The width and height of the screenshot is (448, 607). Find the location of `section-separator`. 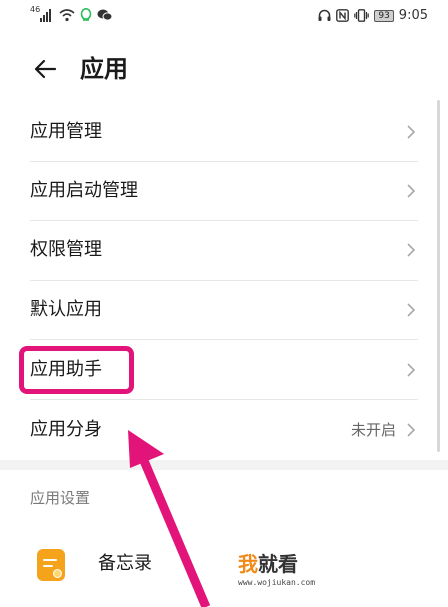

section-separator is located at coordinates (224, 465).